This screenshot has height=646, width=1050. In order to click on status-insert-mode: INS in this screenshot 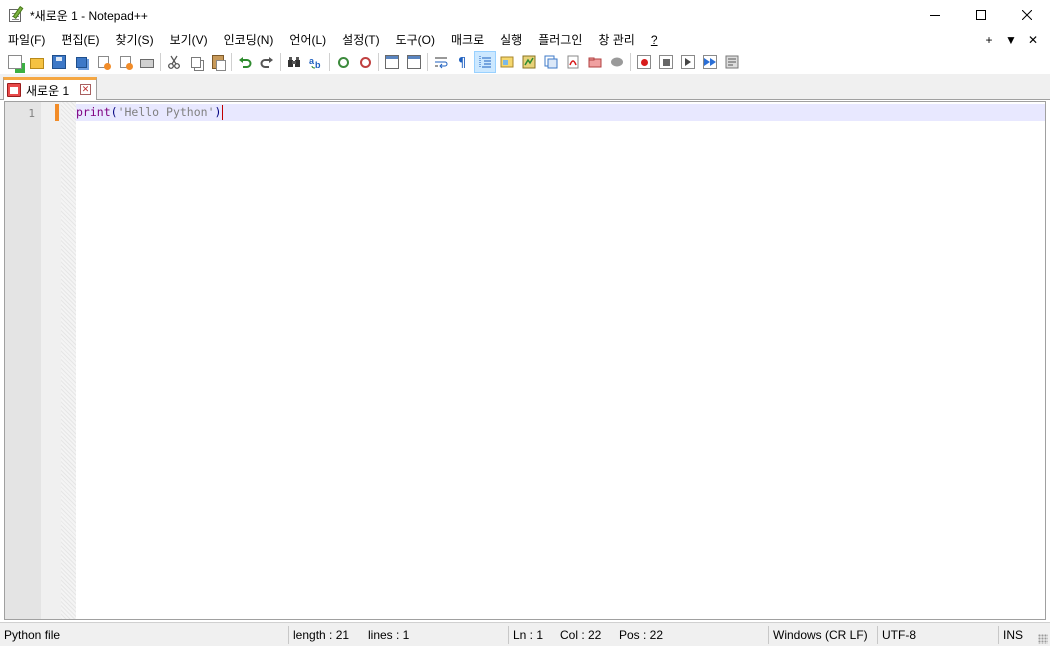, I will do `click(1013, 634)`.